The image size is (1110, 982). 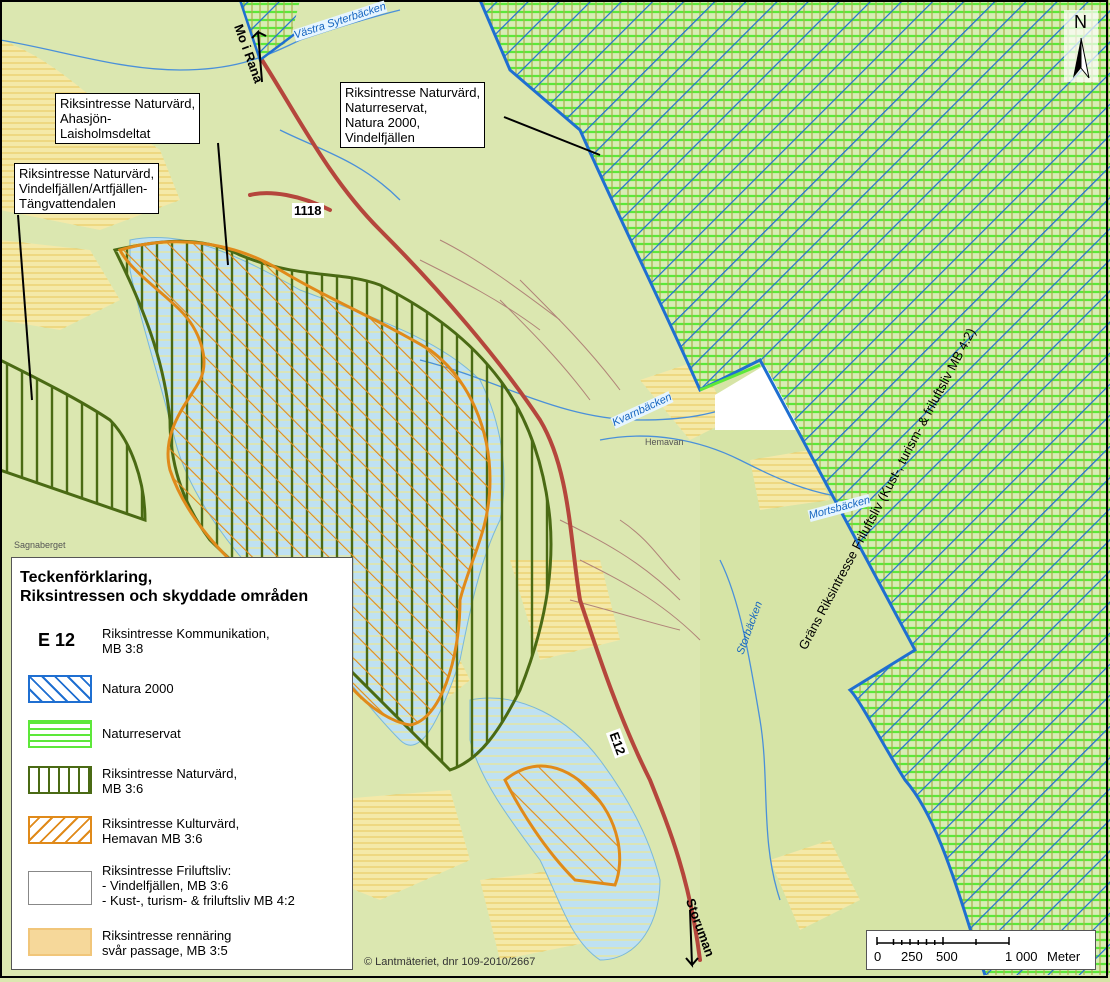 I want to click on copyright-notice: © Lantmäteriet, dnr 109-2010/2667, so click(x=450, y=962).